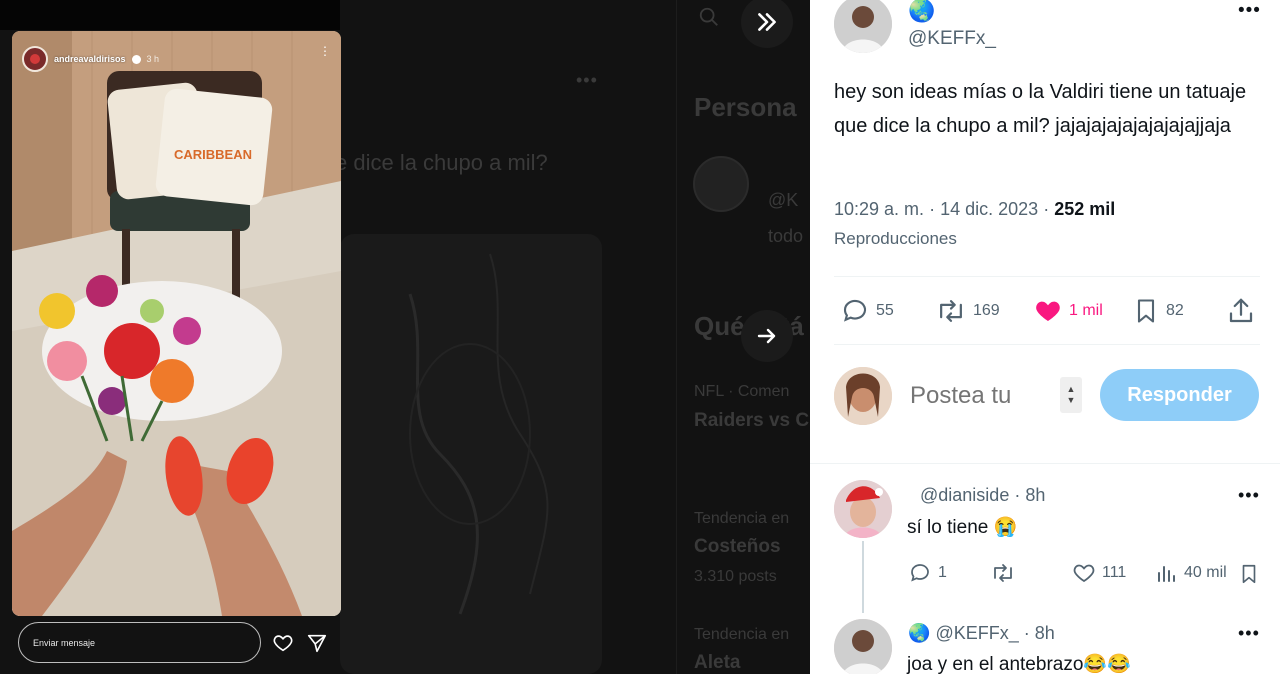 The image size is (1280, 674). What do you see at coordinates (989, 209) in the screenshot?
I see `tweet-date: 14 dic. 2023` at bounding box center [989, 209].